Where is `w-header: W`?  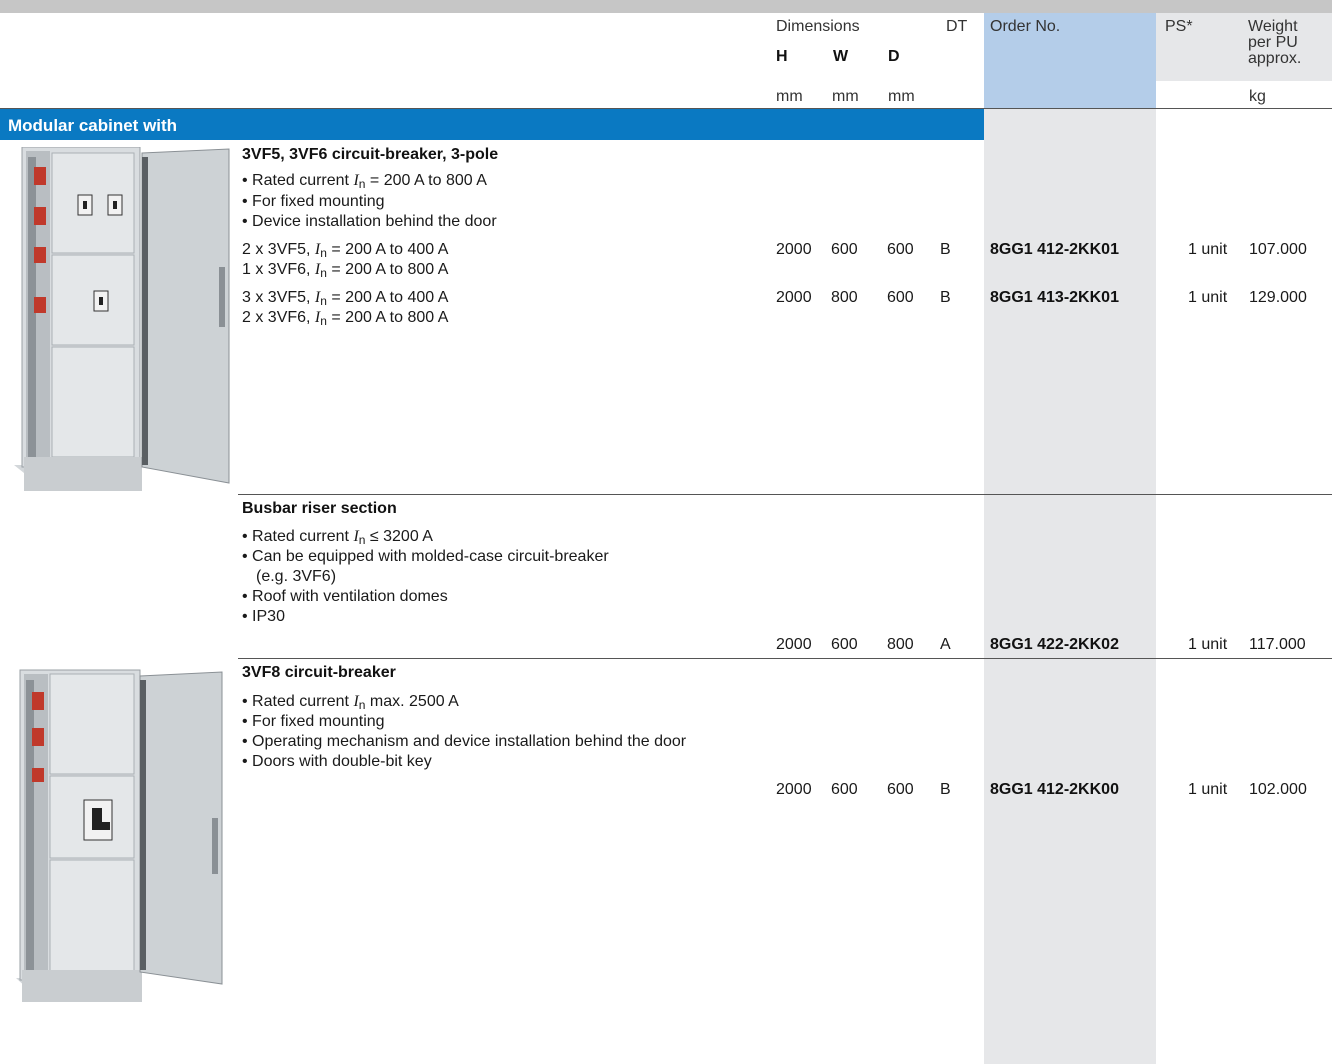
w-header: W is located at coordinates (841, 56).